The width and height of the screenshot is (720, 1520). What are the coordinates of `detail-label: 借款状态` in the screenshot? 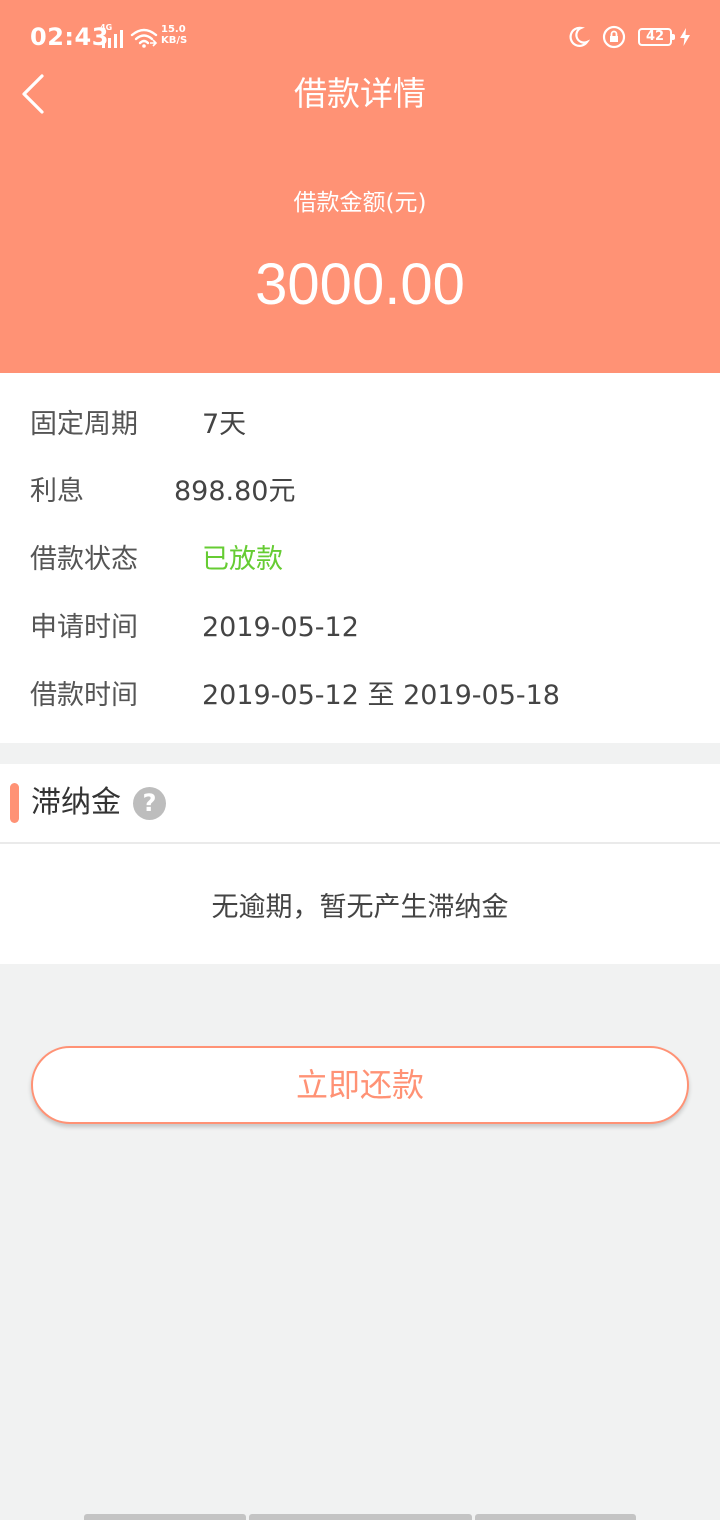 It's located at (84, 559).